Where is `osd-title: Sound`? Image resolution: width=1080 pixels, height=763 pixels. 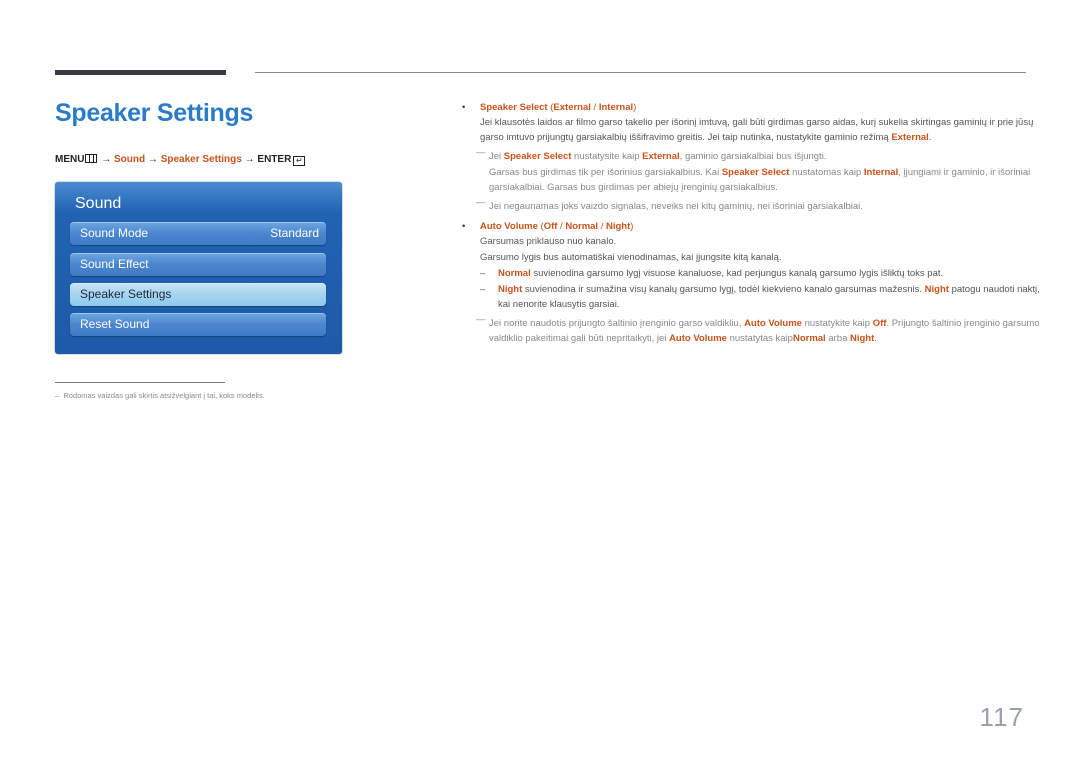
osd-title: Sound is located at coordinates (98, 203).